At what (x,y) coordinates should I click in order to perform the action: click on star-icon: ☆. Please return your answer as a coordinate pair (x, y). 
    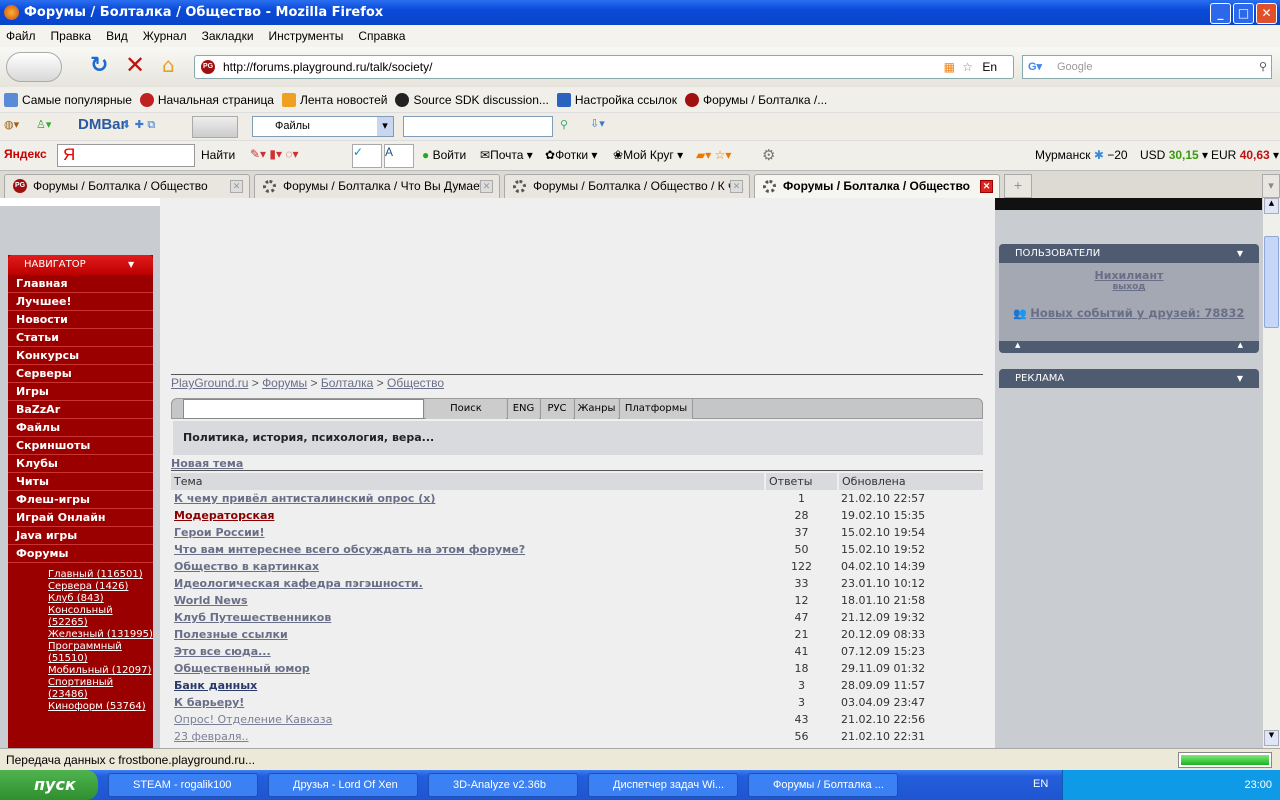
    Looking at the image, I should click on (967, 67).